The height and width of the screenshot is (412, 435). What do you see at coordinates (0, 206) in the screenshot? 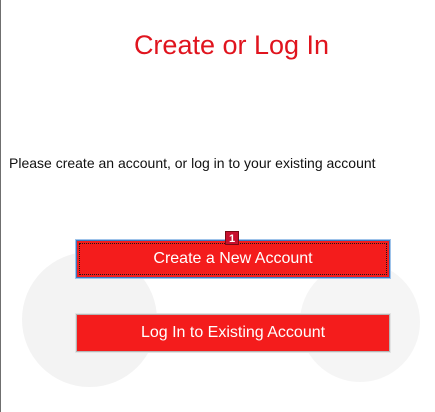
I see `window-left-border` at bounding box center [0, 206].